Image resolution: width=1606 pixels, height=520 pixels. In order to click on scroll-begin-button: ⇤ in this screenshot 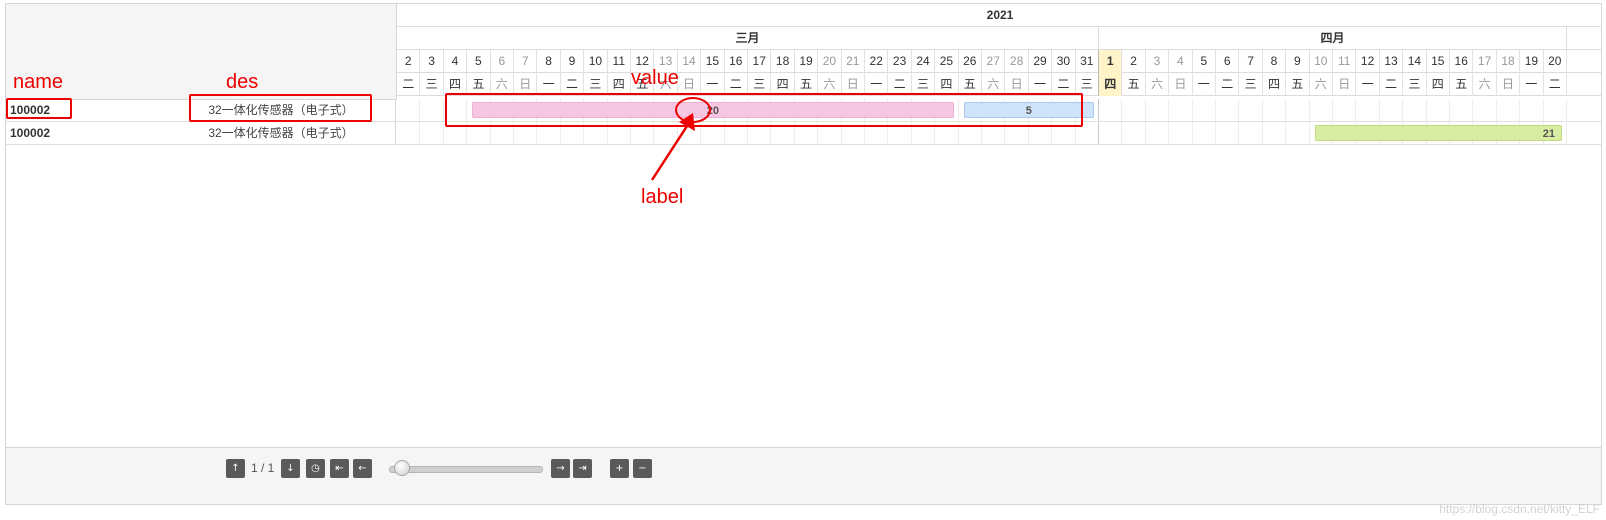, I will do `click(339, 468)`.